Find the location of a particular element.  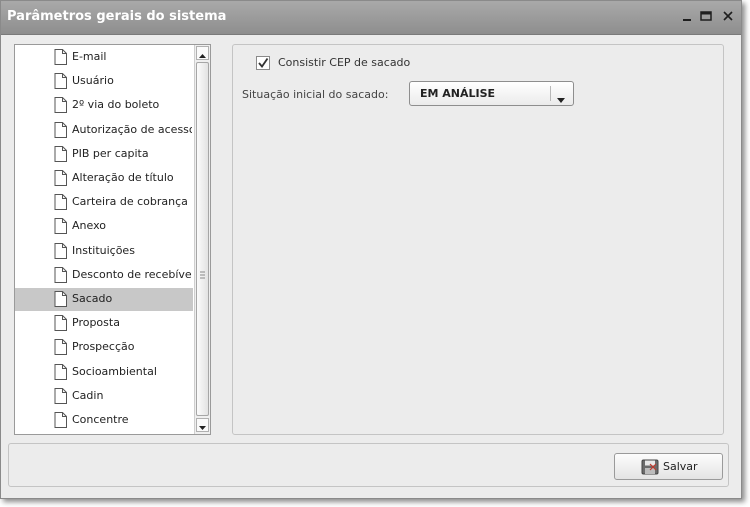

tree-scrollbar is located at coordinates (202, 239).